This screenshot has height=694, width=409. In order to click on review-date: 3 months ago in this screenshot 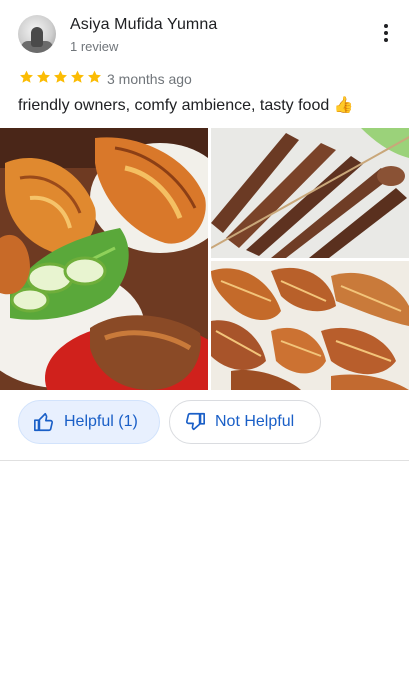, I will do `click(149, 79)`.